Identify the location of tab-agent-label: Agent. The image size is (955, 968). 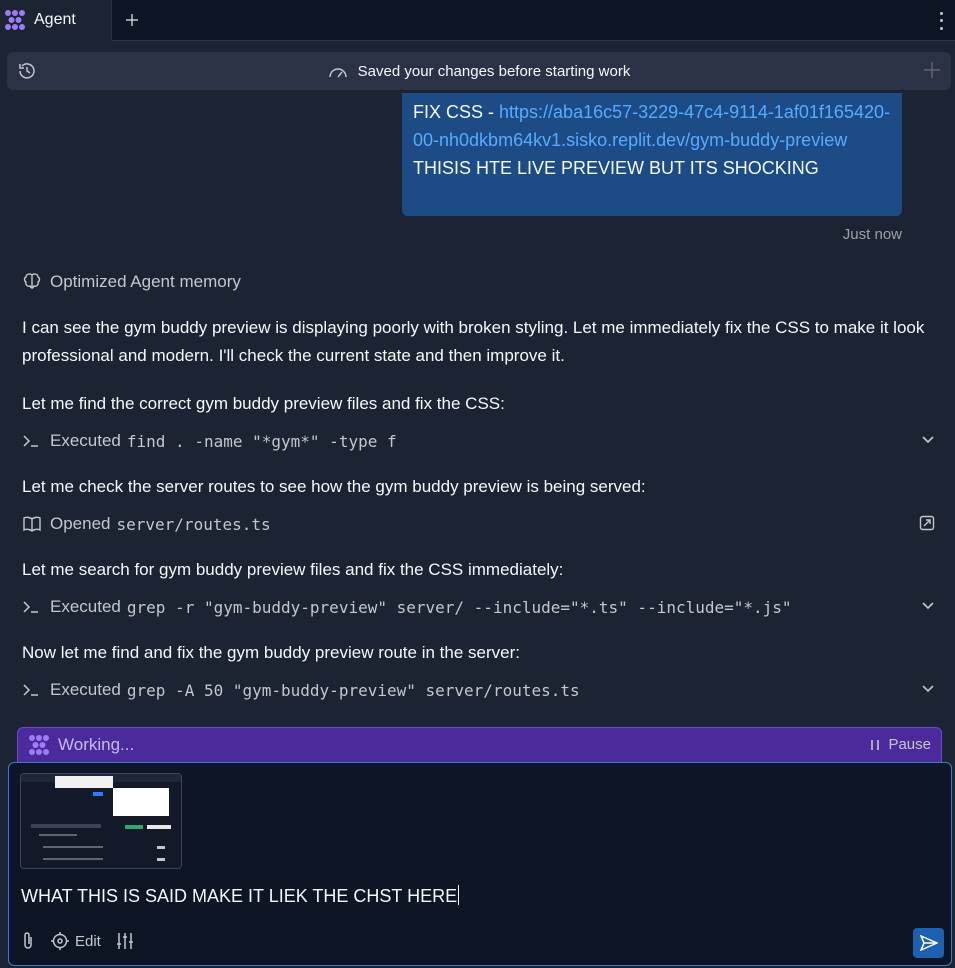
(55, 19).